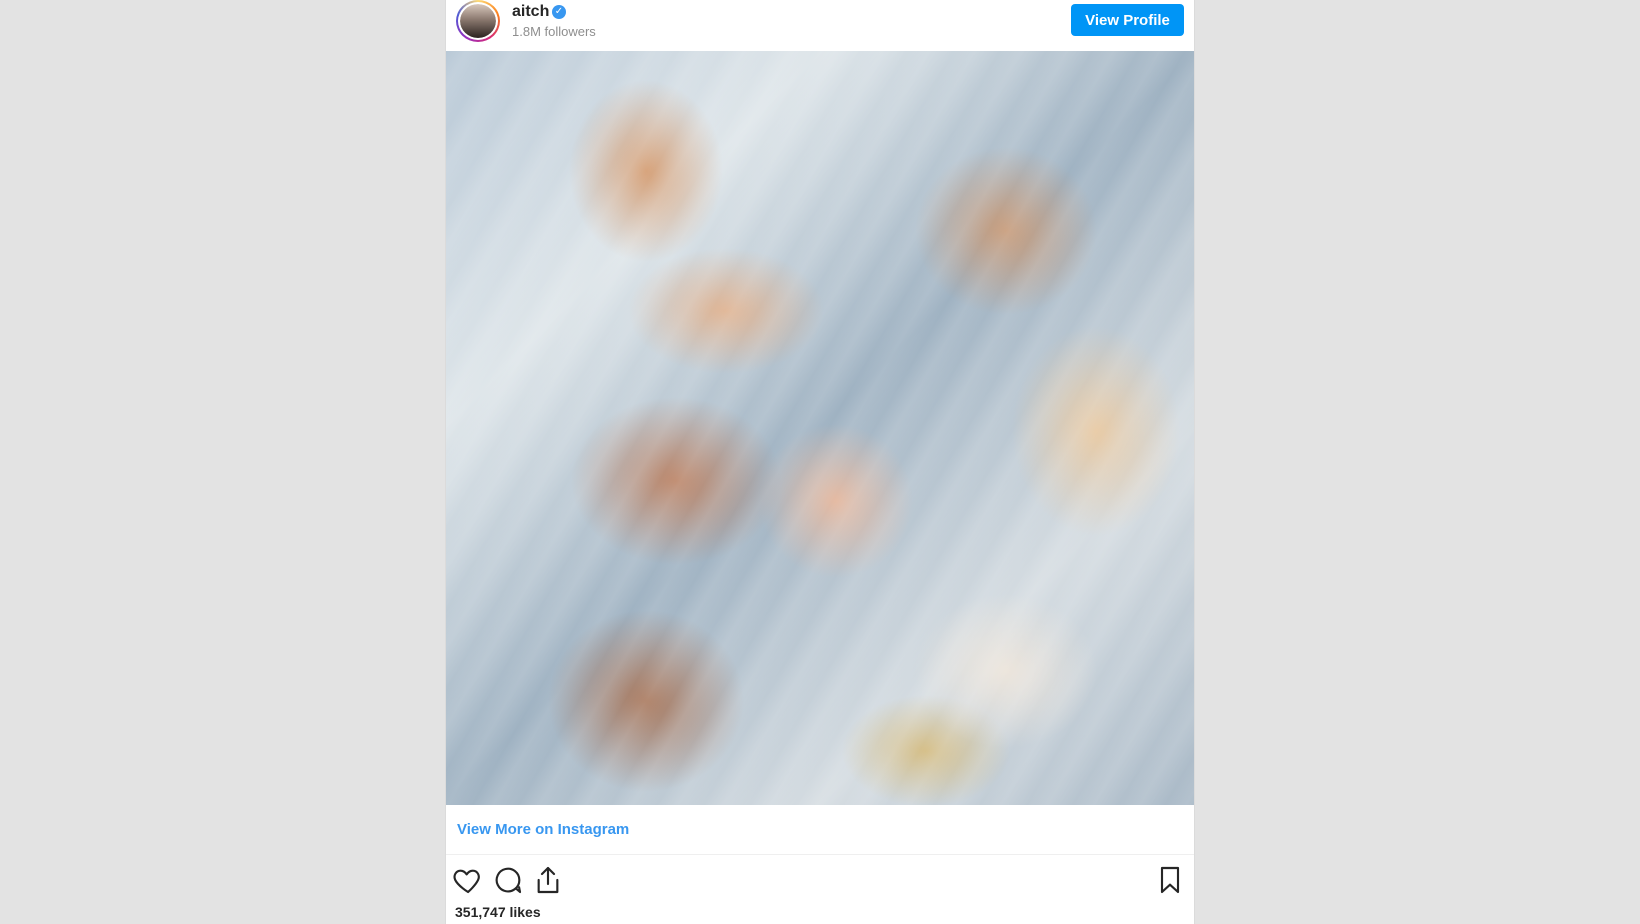  What do you see at coordinates (508, 880) in the screenshot?
I see `comment-icon` at bounding box center [508, 880].